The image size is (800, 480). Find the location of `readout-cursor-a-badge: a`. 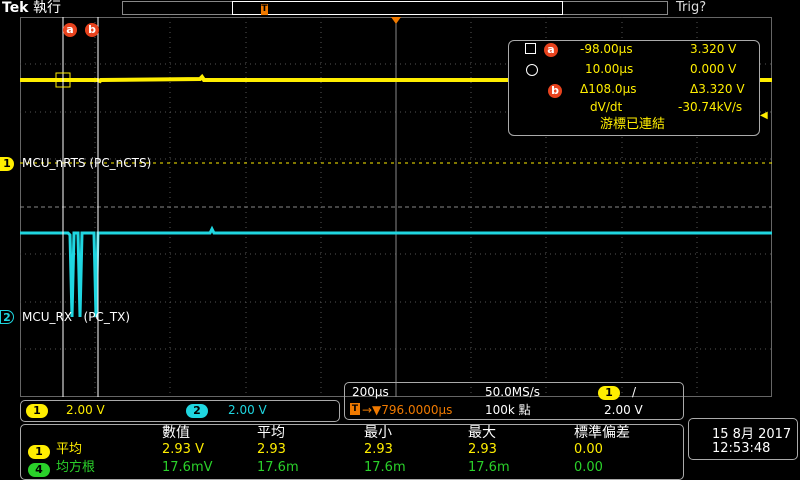

readout-cursor-a-badge: a is located at coordinates (551, 50).